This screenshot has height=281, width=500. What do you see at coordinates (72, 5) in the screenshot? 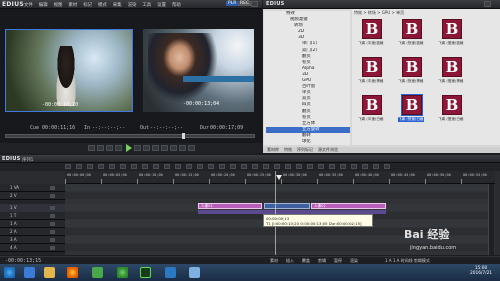
I see `menu-item: 素材` at bounding box center [72, 5].